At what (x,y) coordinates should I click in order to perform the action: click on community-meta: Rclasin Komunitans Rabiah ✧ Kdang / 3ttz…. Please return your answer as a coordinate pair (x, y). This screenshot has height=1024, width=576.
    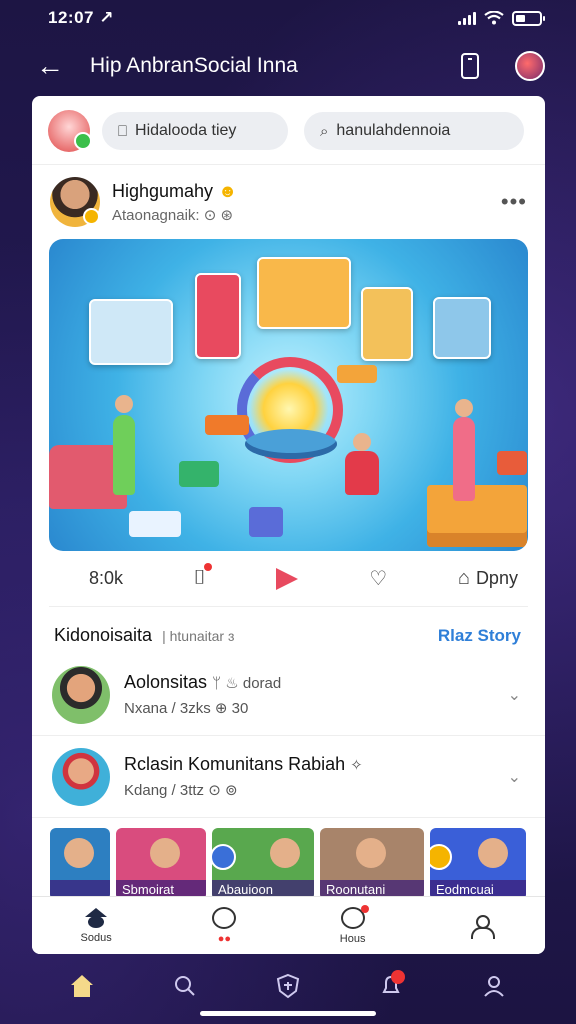
    Looking at the image, I should click on (316, 776).